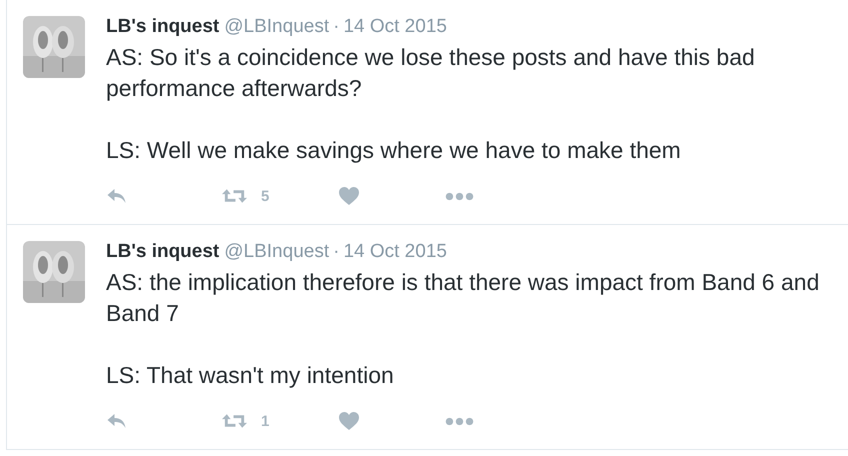  Describe the element at coordinates (265, 196) in the screenshot. I see `retweet-count: 5` at that location.